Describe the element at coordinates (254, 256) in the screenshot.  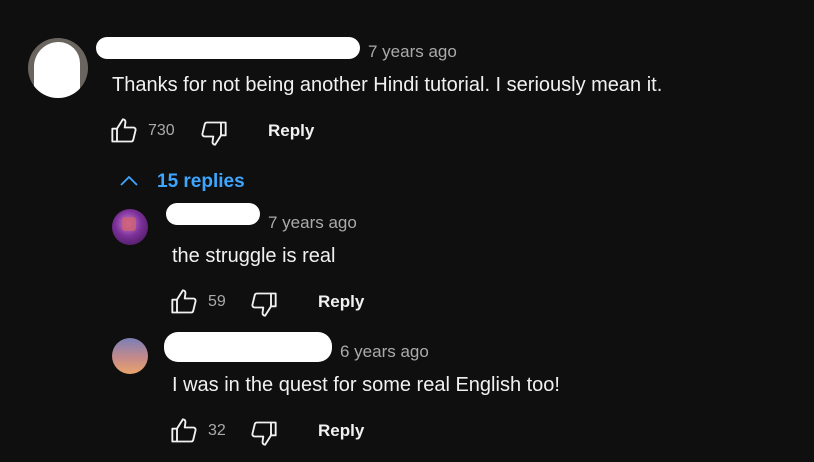
I see `reply-text: the struggle is real` at that location.